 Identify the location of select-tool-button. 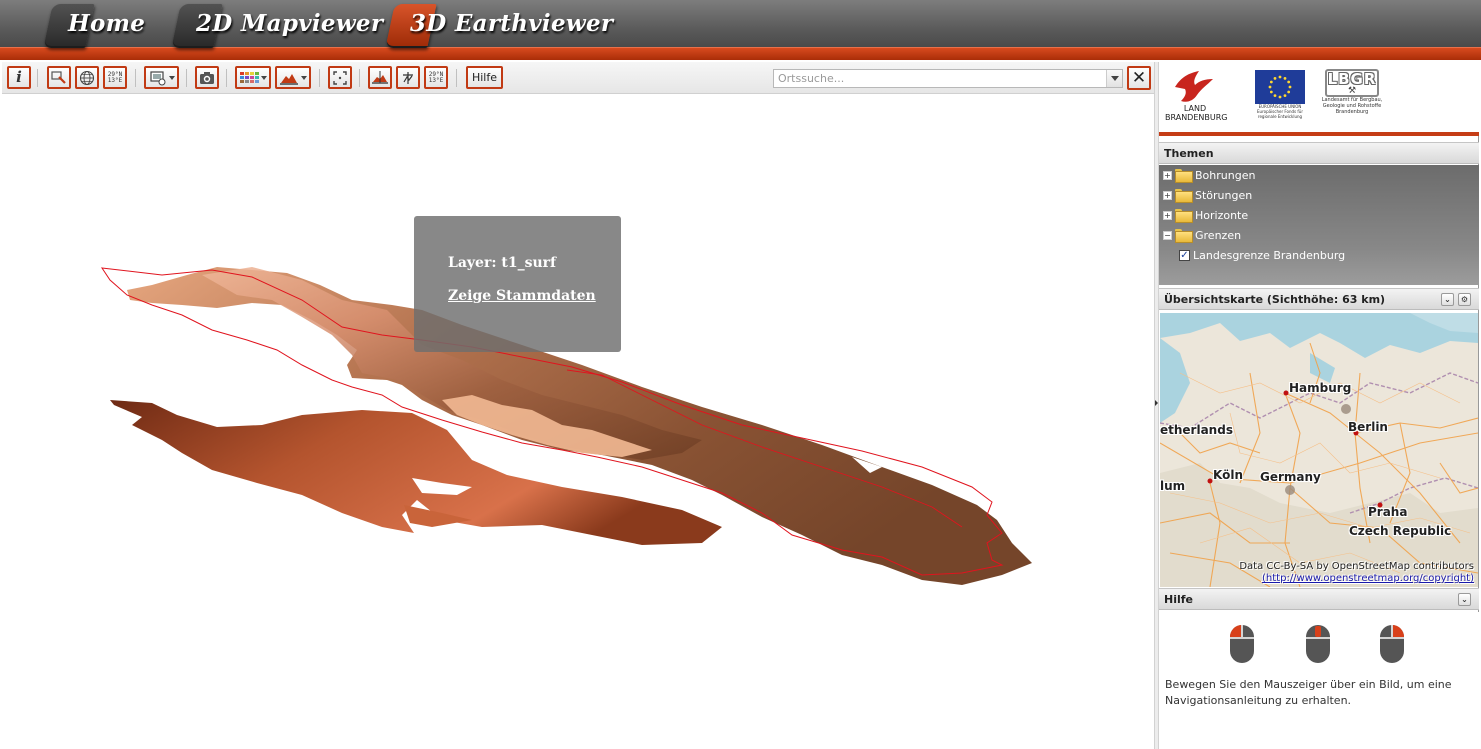
(59, 77).